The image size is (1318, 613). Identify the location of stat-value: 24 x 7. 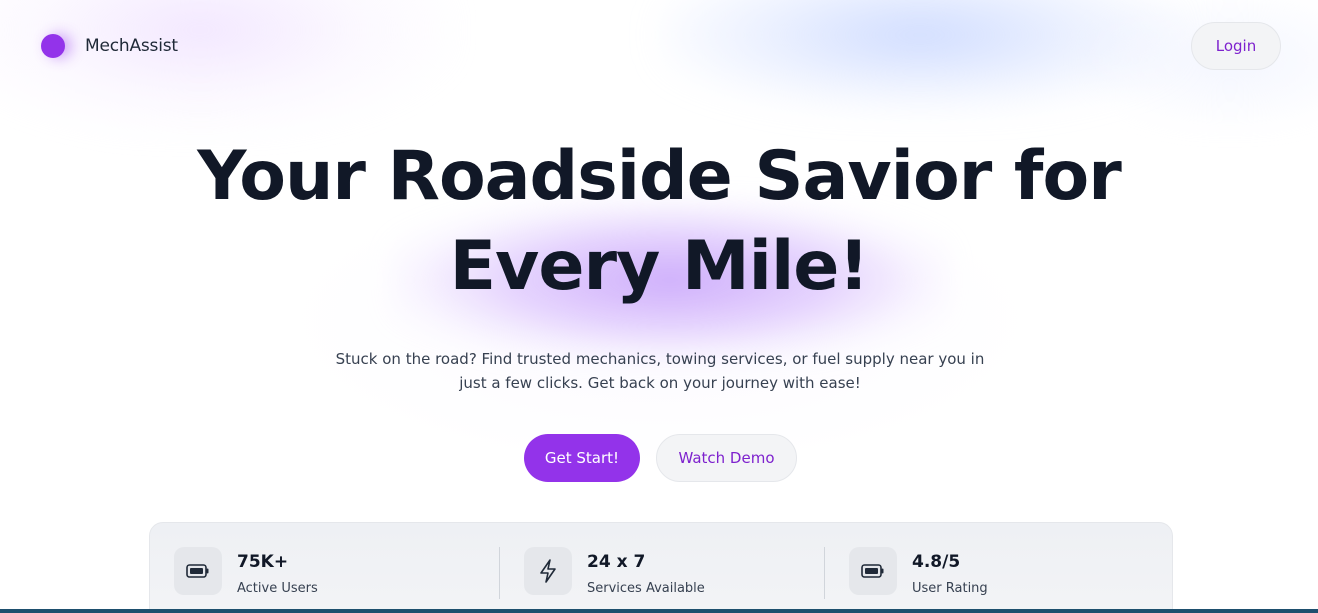
(616, 562).